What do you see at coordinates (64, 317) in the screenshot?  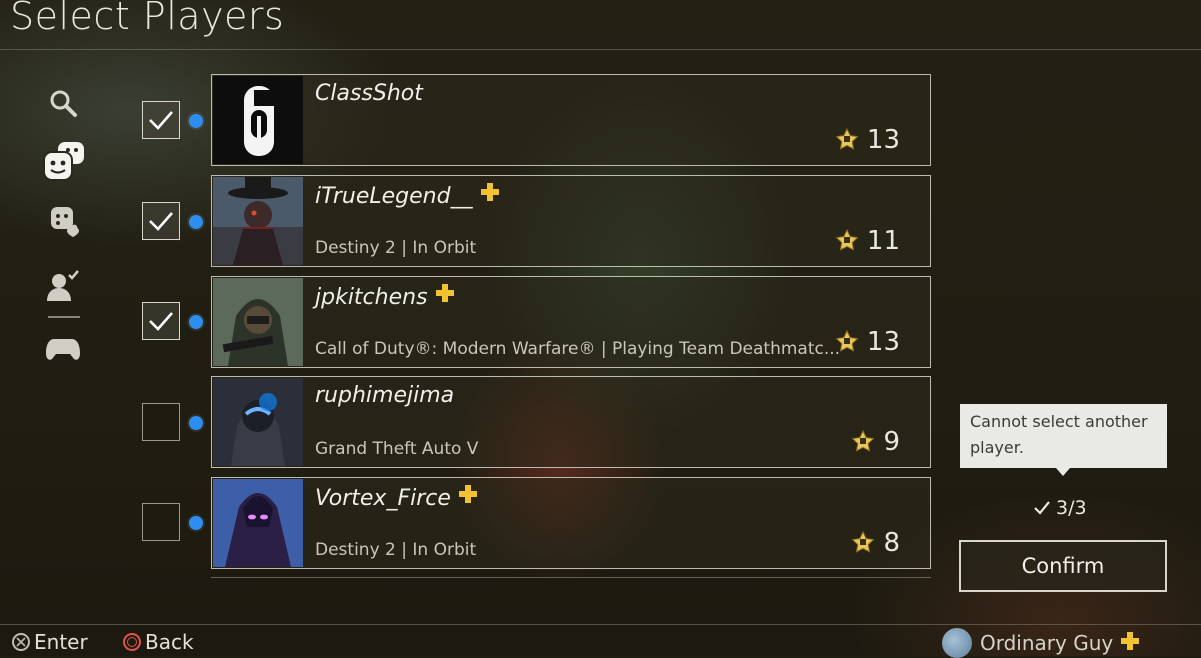 I see `sidebar-divider` at bounding box center [64, 317].